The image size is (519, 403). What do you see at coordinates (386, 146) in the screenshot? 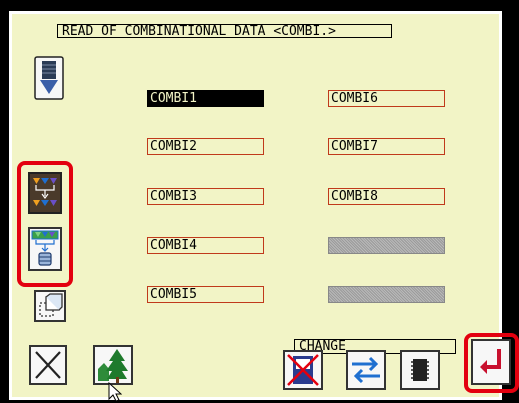
I see `combi-slot-7: COMBI7` at bounding box center [386, 146].